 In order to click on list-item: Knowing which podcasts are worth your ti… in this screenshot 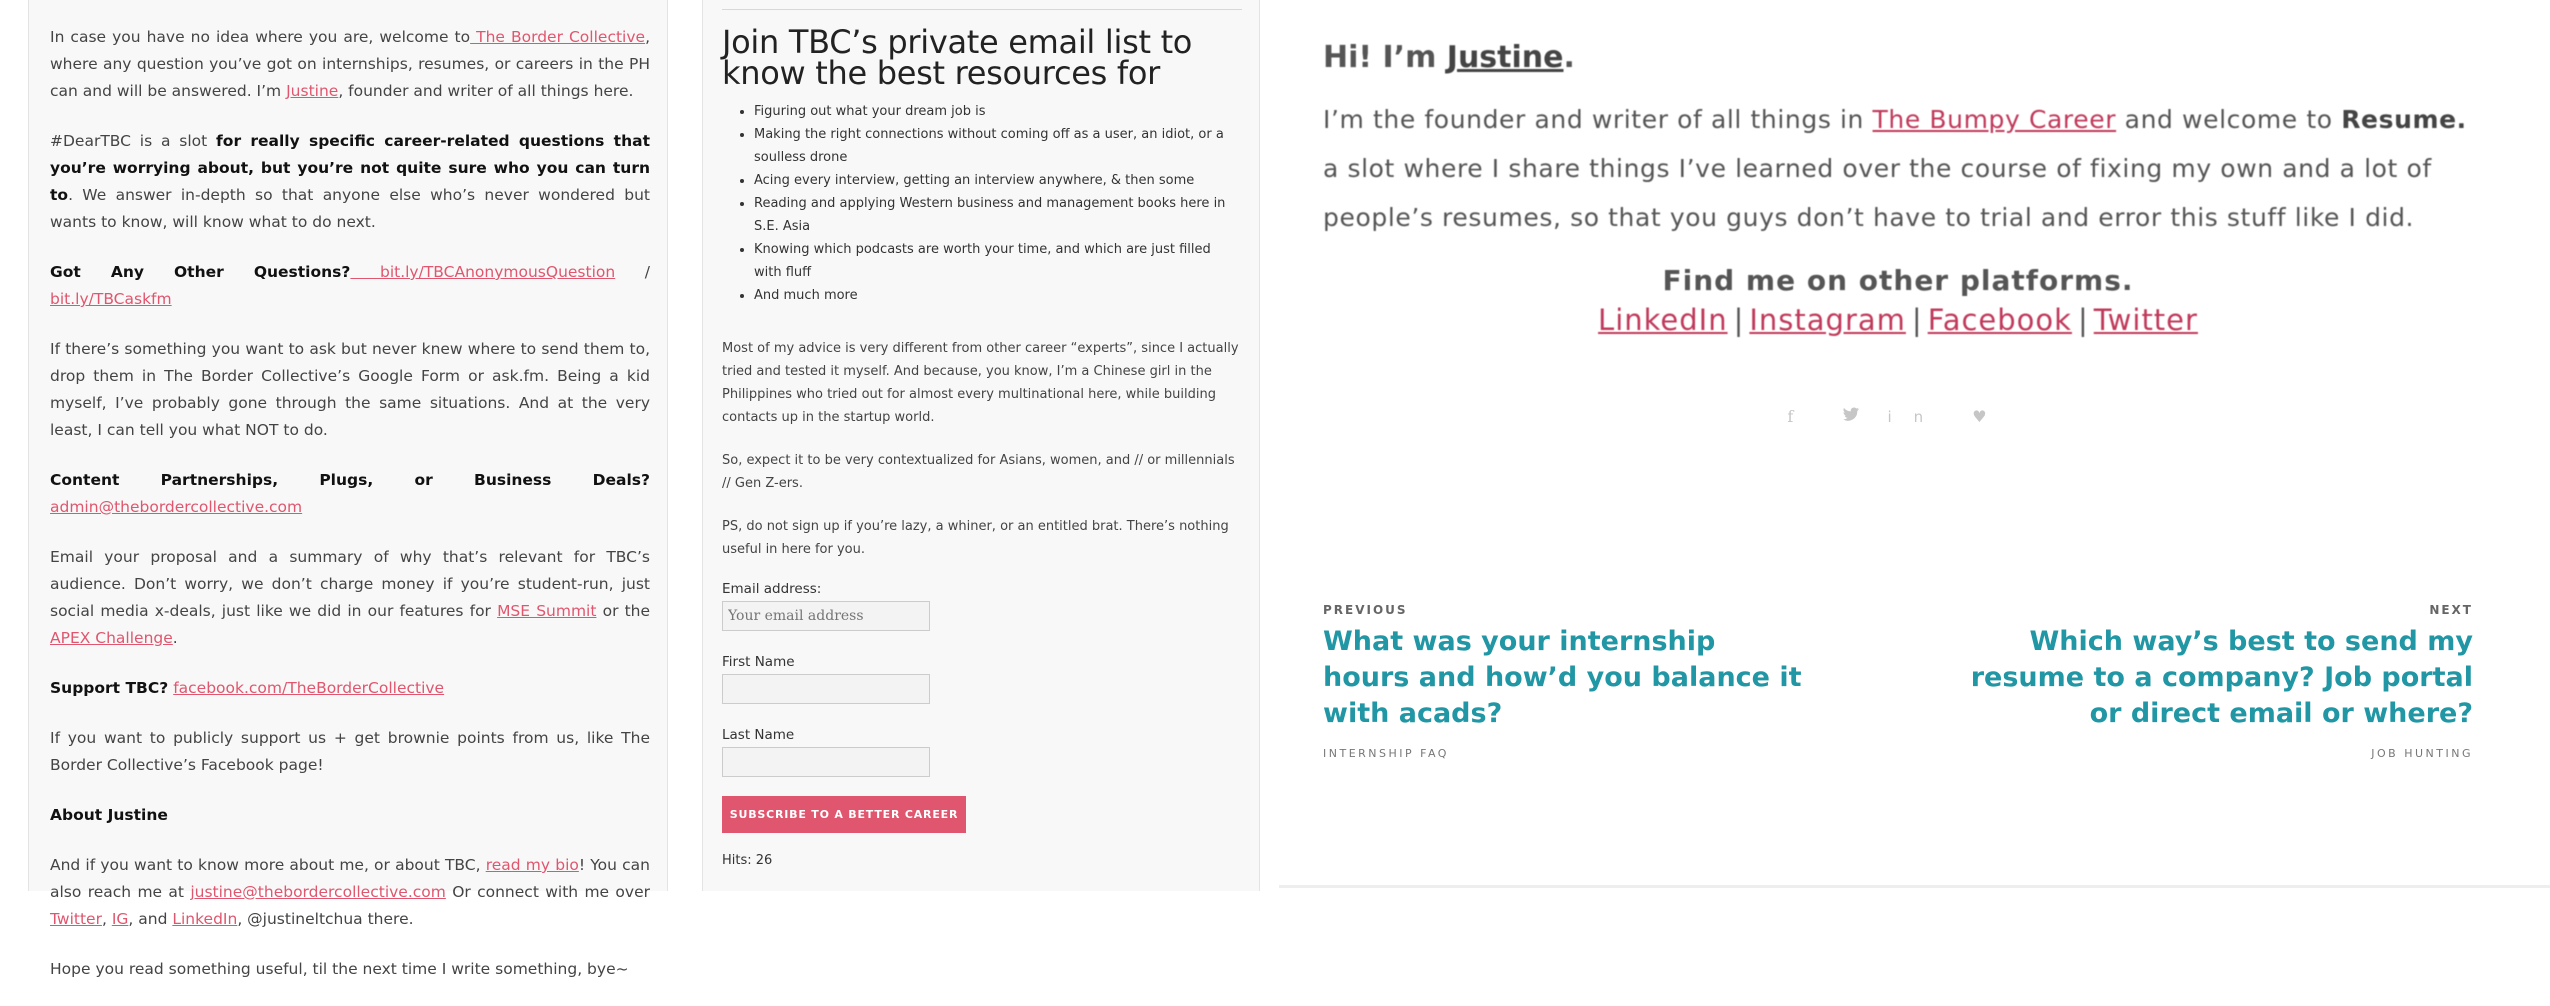, I will do `click(998, 261)`.